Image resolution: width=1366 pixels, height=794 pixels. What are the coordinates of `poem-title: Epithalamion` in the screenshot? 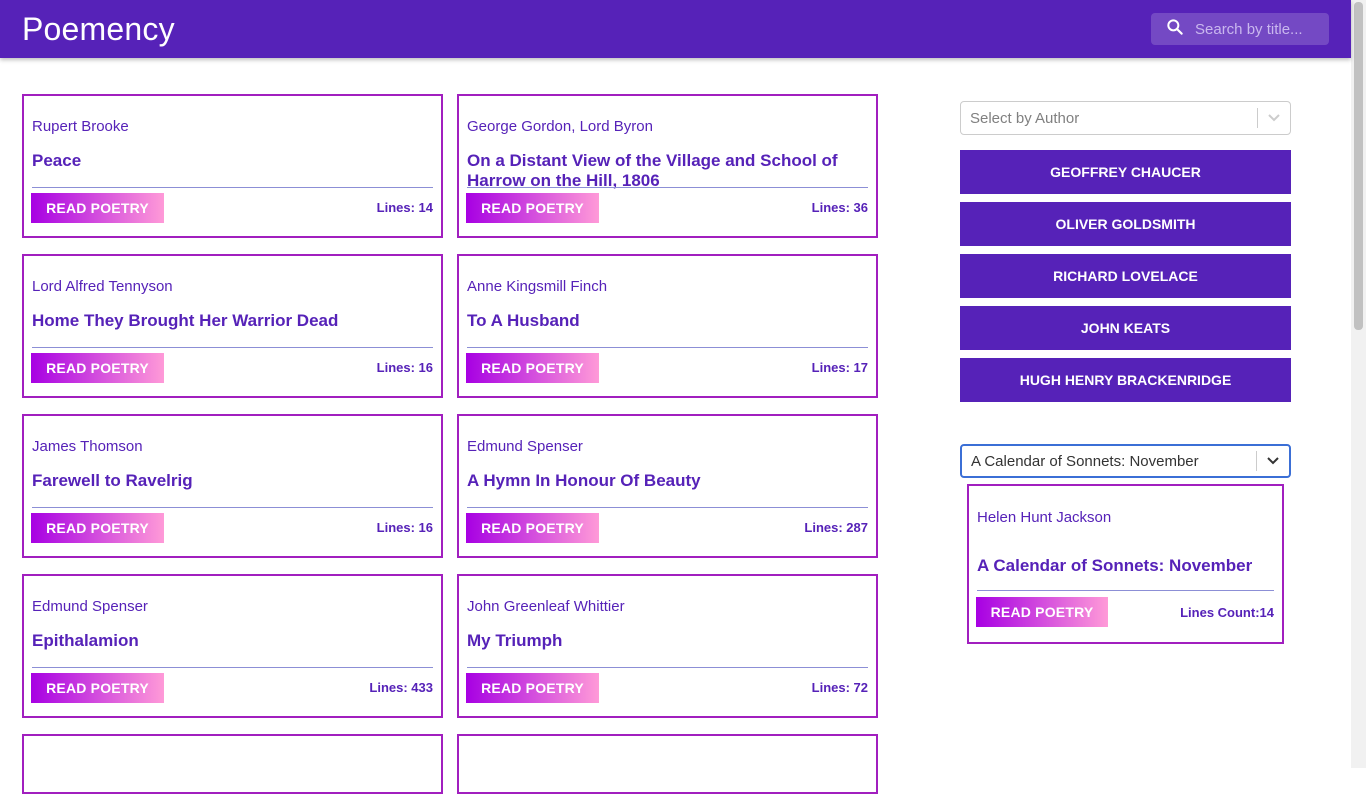 It's located at (85, 640).